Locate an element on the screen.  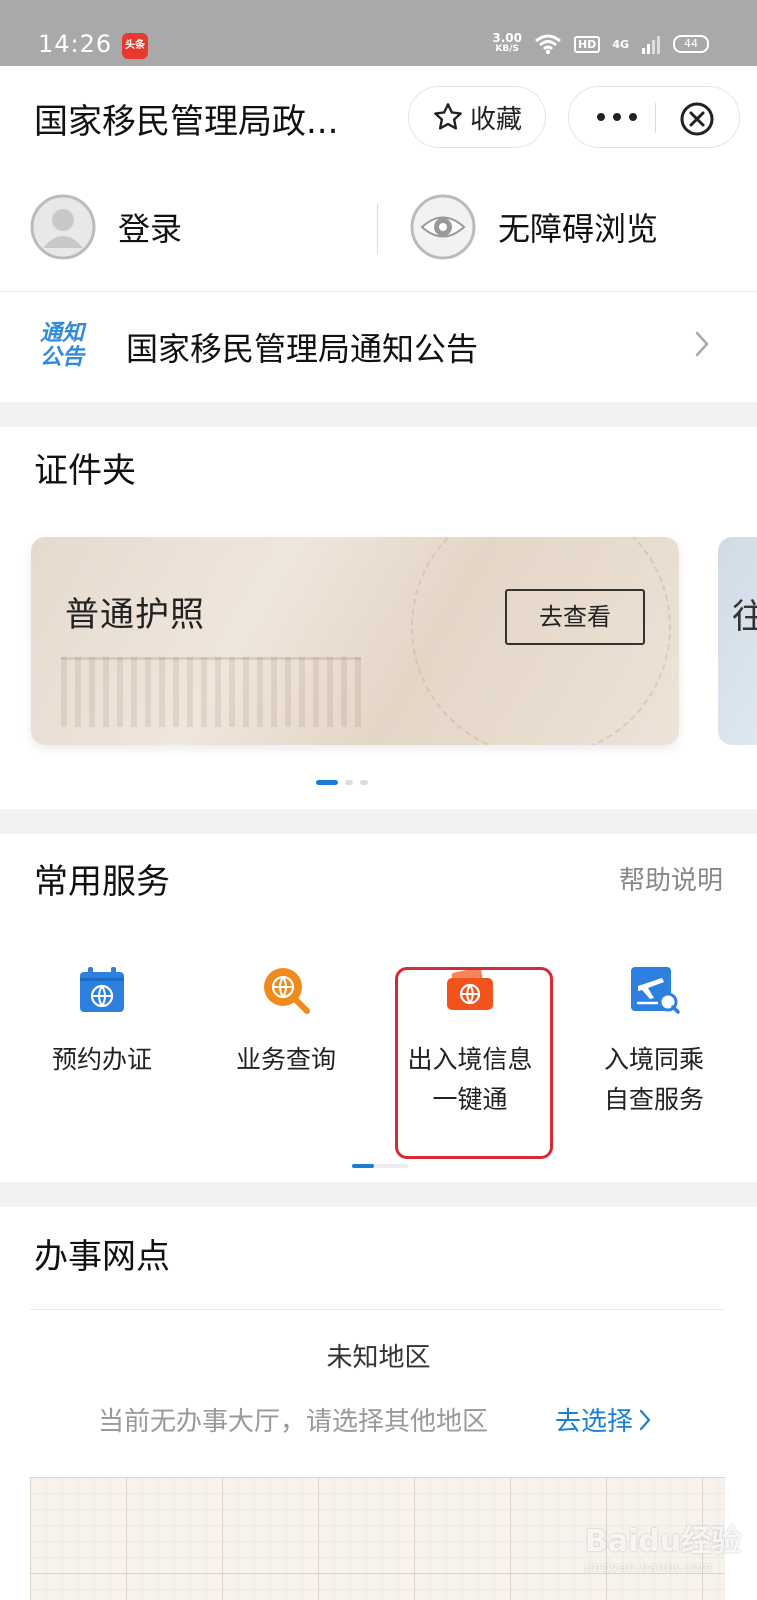
accessibility-button: 无障碍浏览 is located at coordinates (534, 227).